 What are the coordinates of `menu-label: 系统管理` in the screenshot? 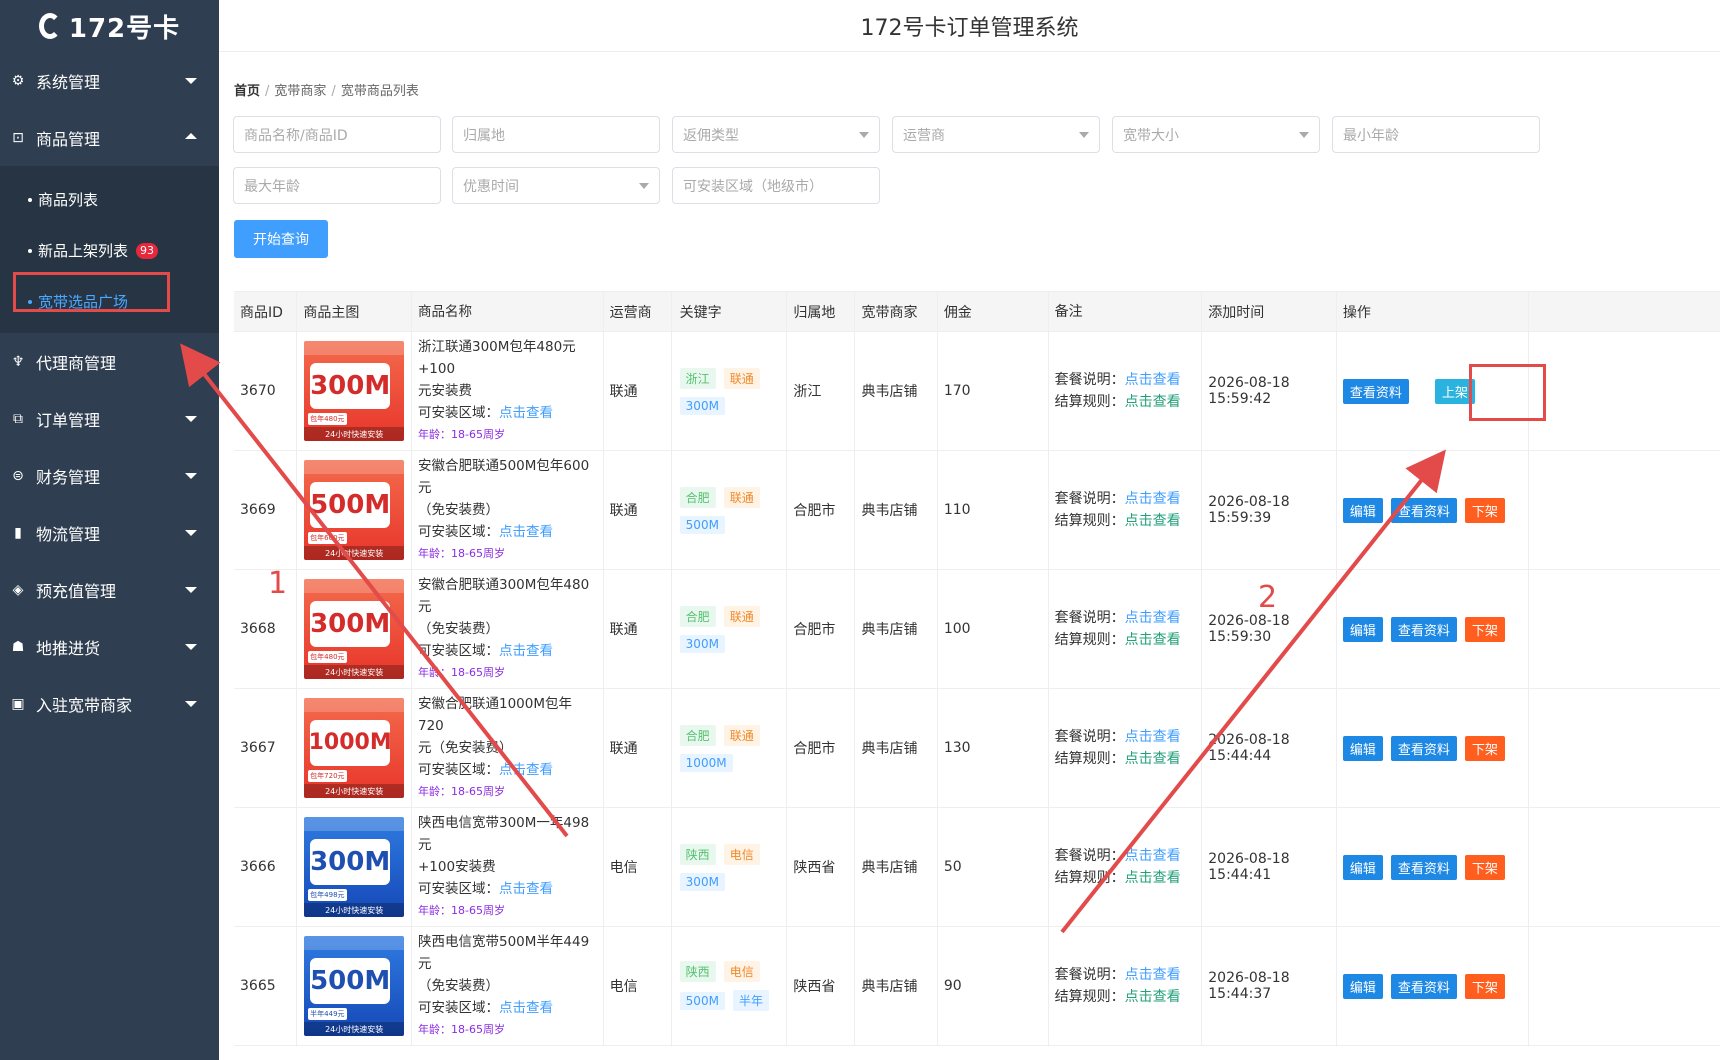 It's located at (68, 82).